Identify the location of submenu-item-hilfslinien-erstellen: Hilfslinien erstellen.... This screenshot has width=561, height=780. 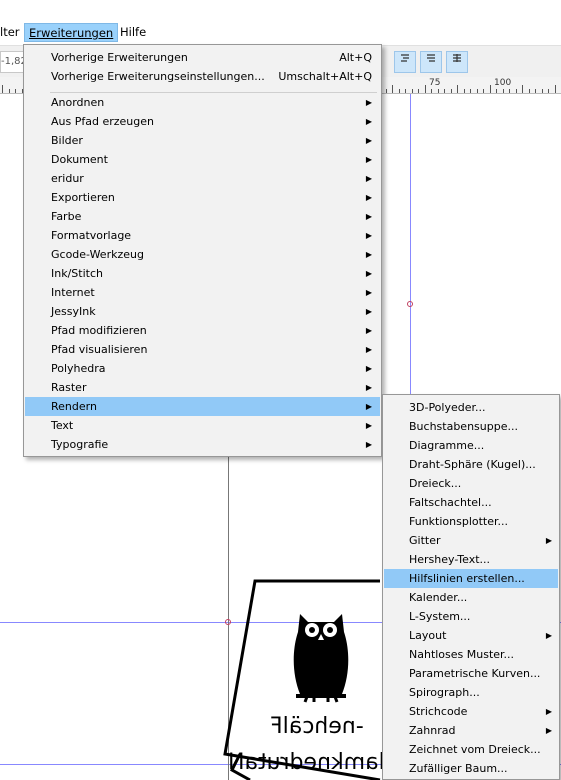
(471, 578).